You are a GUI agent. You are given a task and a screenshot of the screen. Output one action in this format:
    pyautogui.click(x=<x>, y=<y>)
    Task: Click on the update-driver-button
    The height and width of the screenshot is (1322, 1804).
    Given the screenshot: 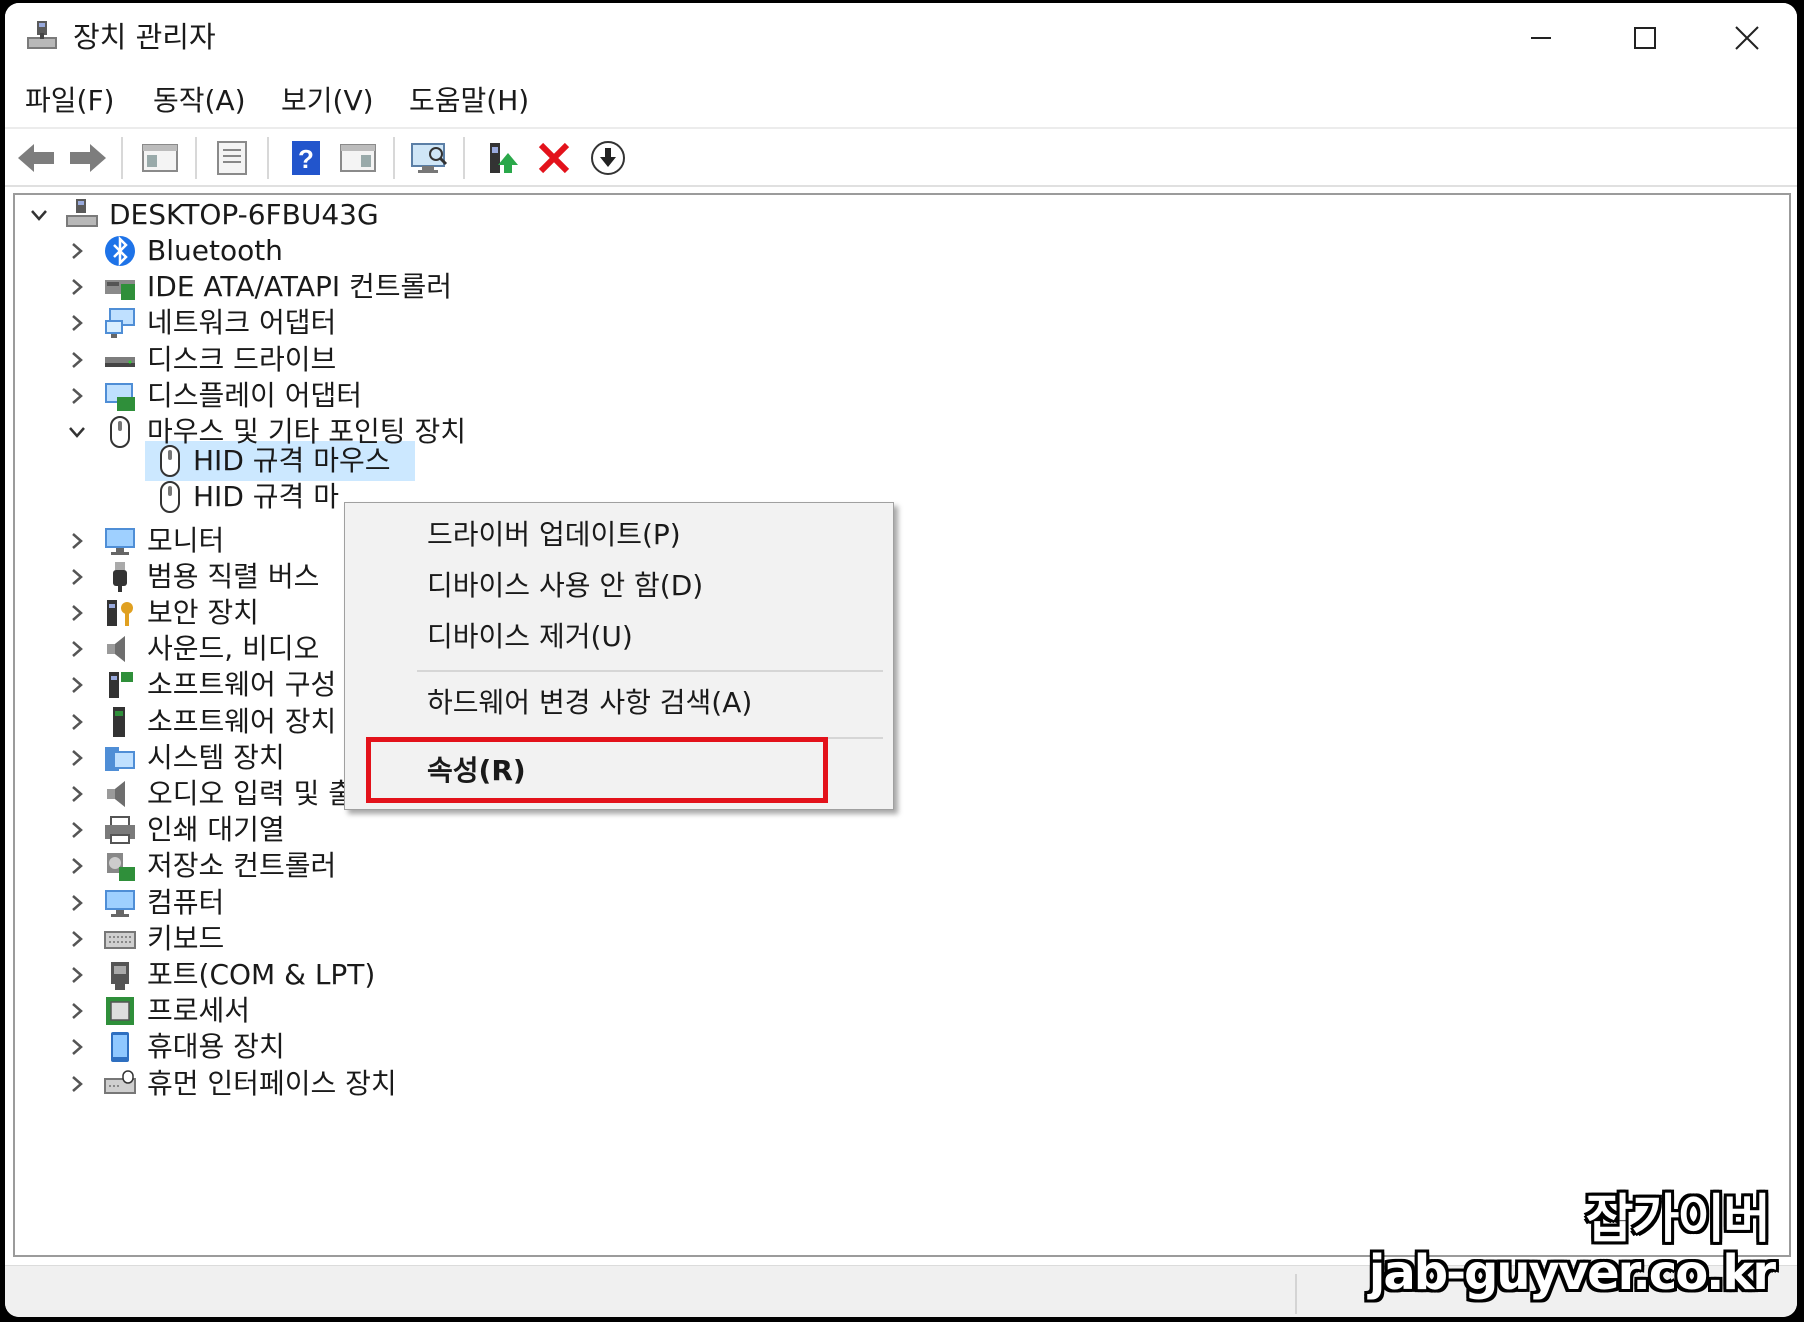 What is the action you would take?
    pyautogui.click(x=502, y=158)
    